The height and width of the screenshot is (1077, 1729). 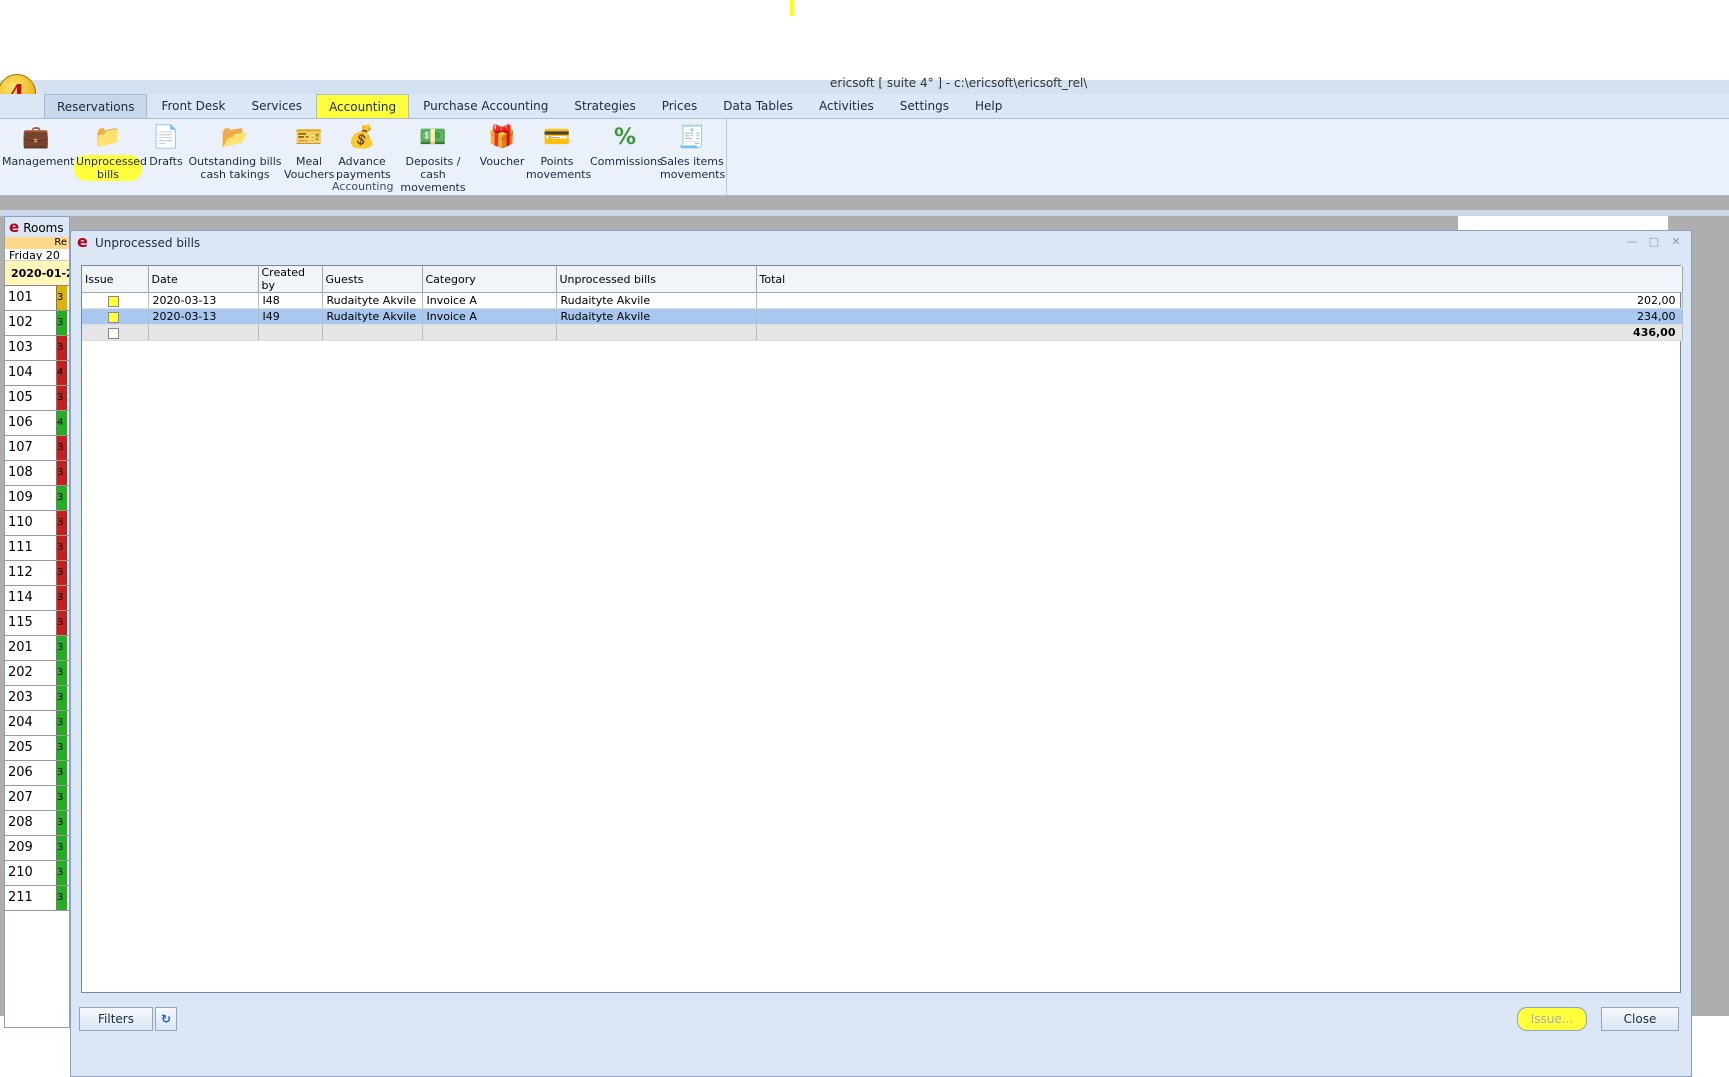 What do you see at coordinates (37, 898) in the screenshot?
I see `room-row: 211 3` at bounding box center [37, 898].